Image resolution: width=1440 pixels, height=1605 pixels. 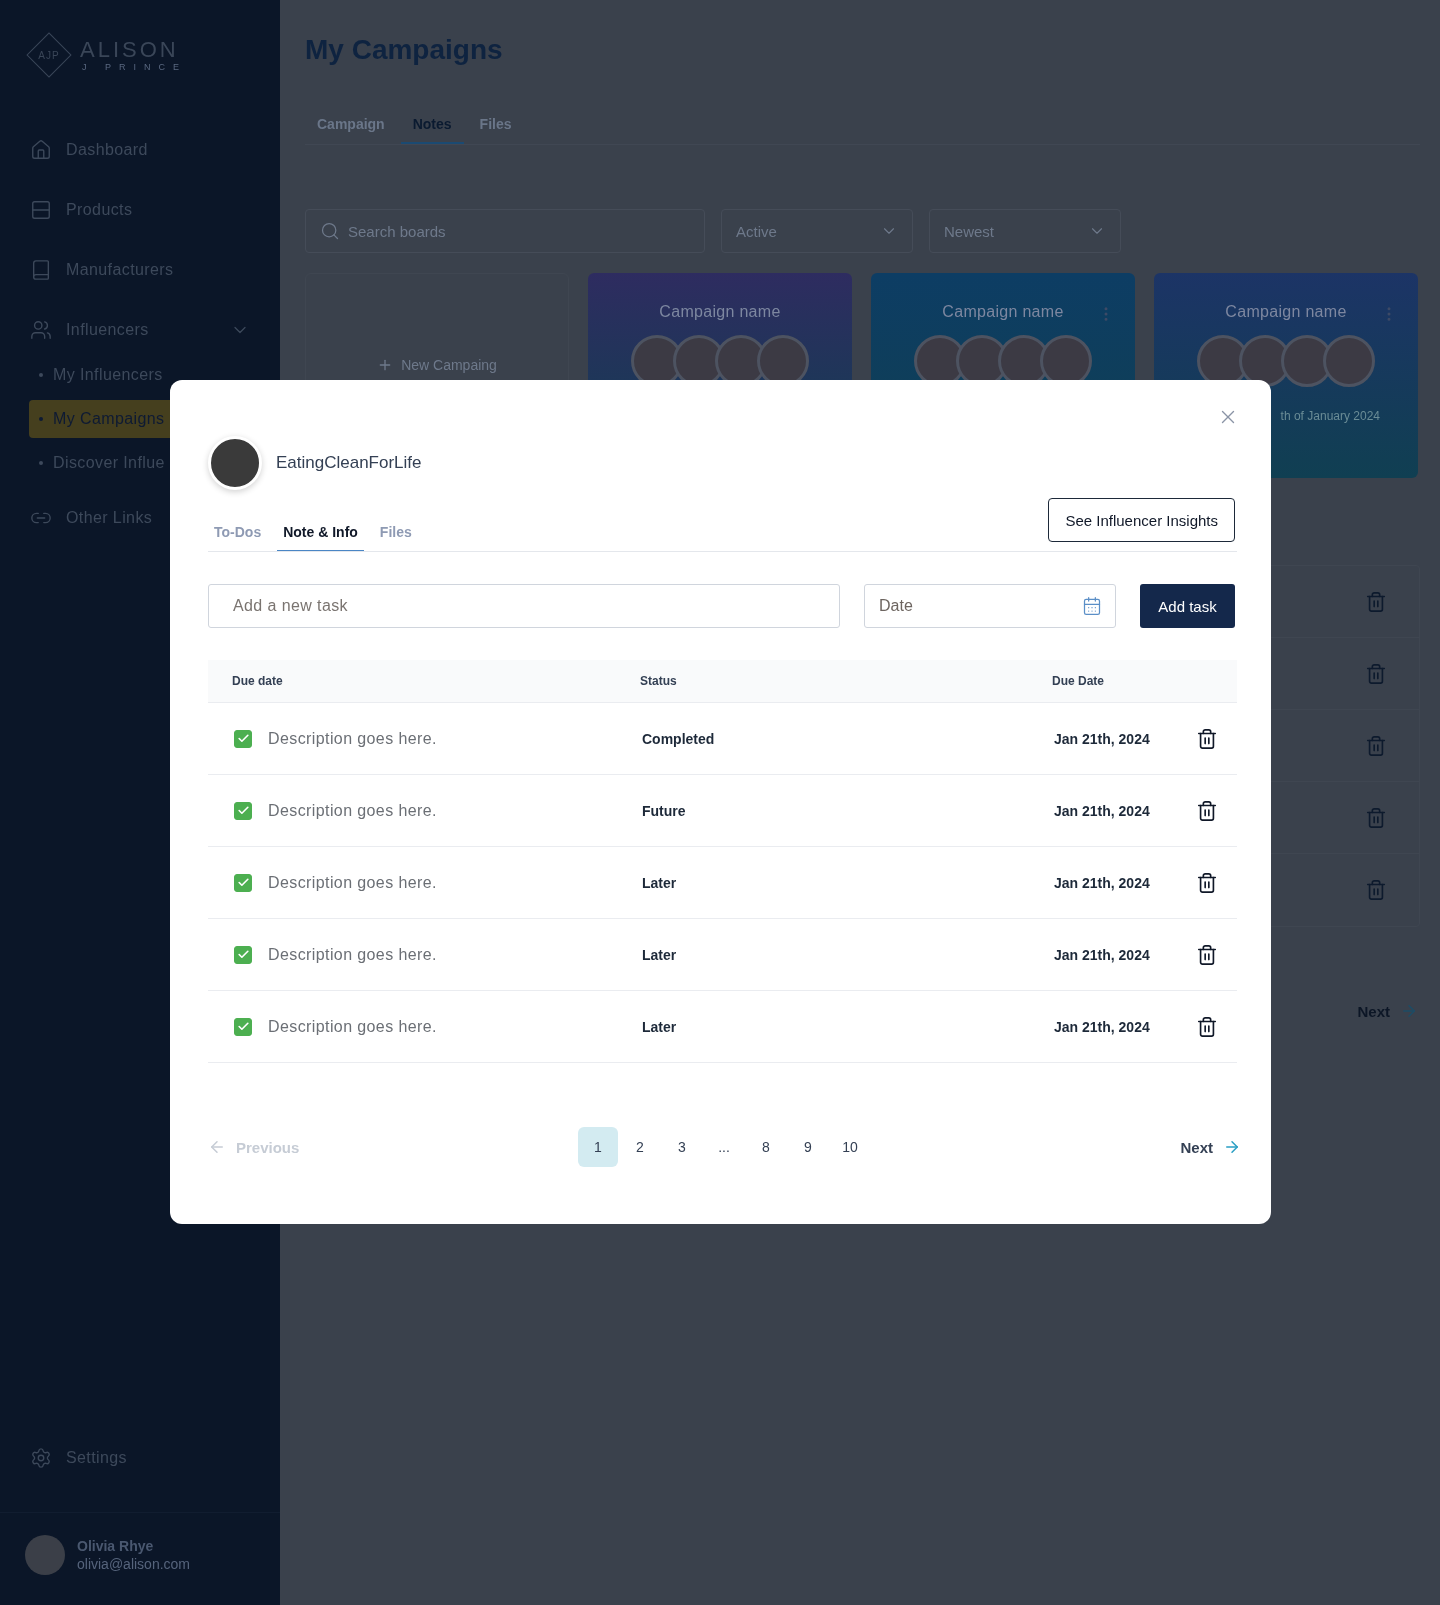 I want to click on page-button: 8, so click(x=766, y=1147).